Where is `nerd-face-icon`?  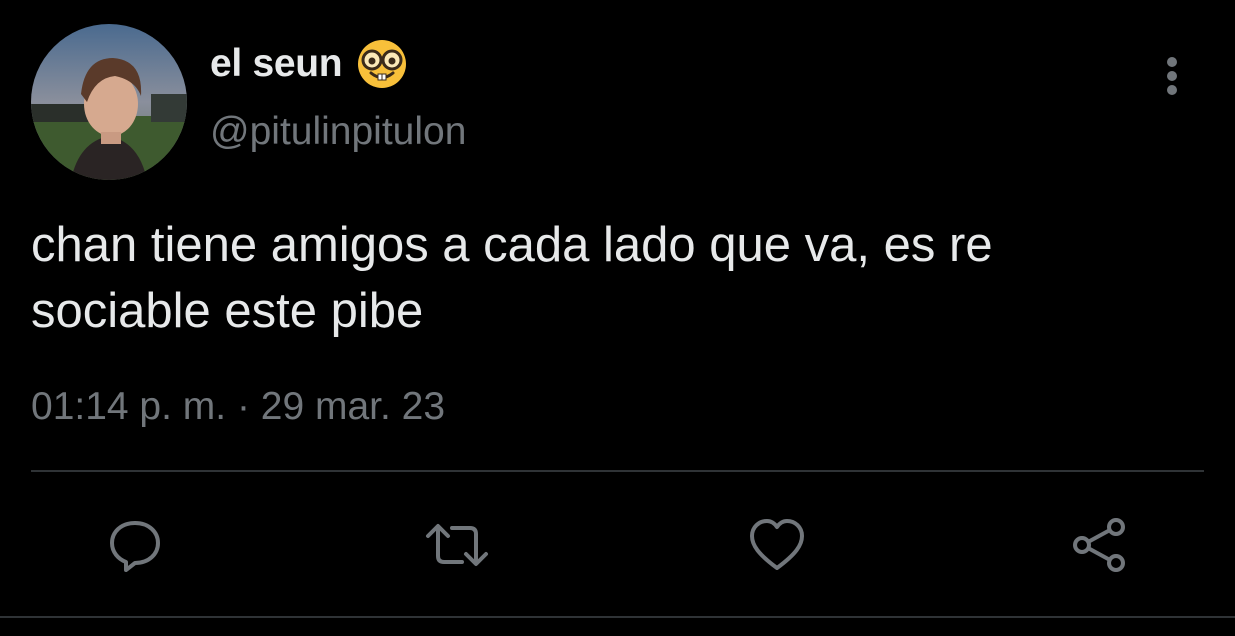 nerd-face-icon is located at coordinates (382, 64).